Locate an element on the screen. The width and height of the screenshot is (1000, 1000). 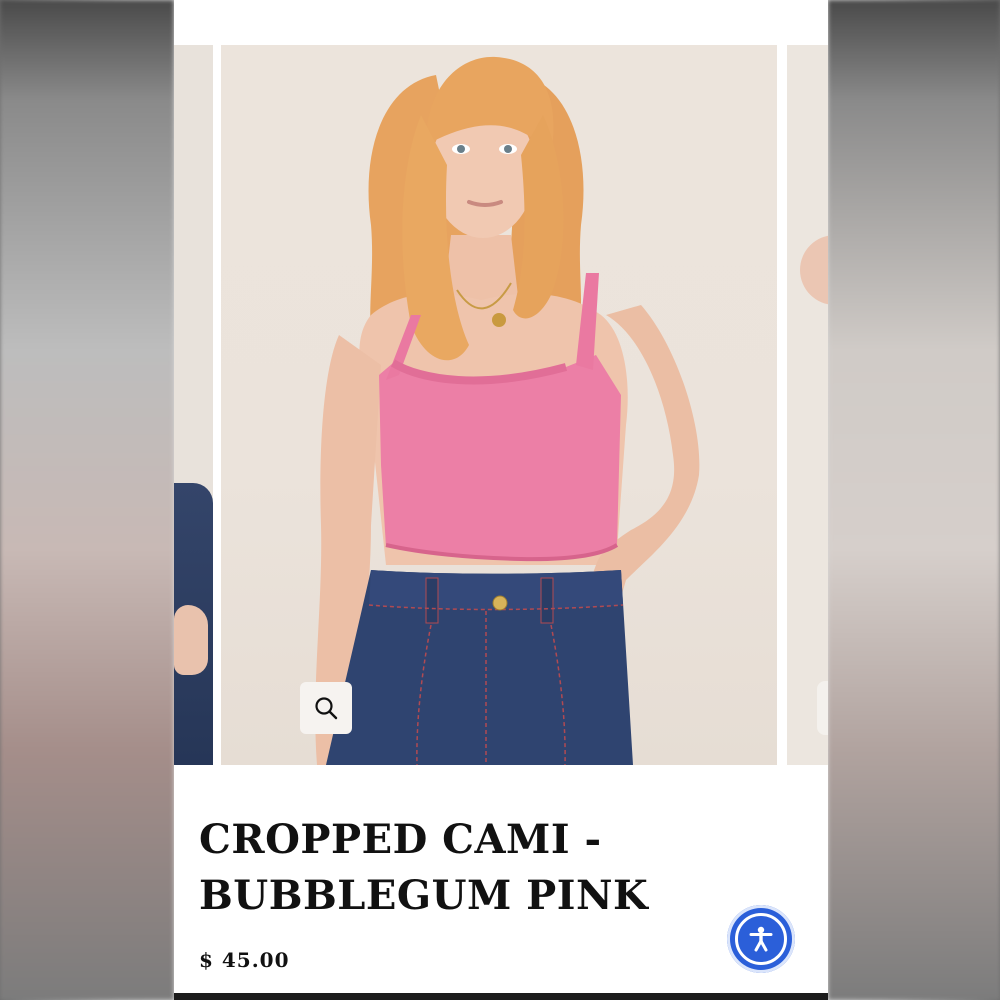
next-slide-arm is located at coordinates (814, 270).